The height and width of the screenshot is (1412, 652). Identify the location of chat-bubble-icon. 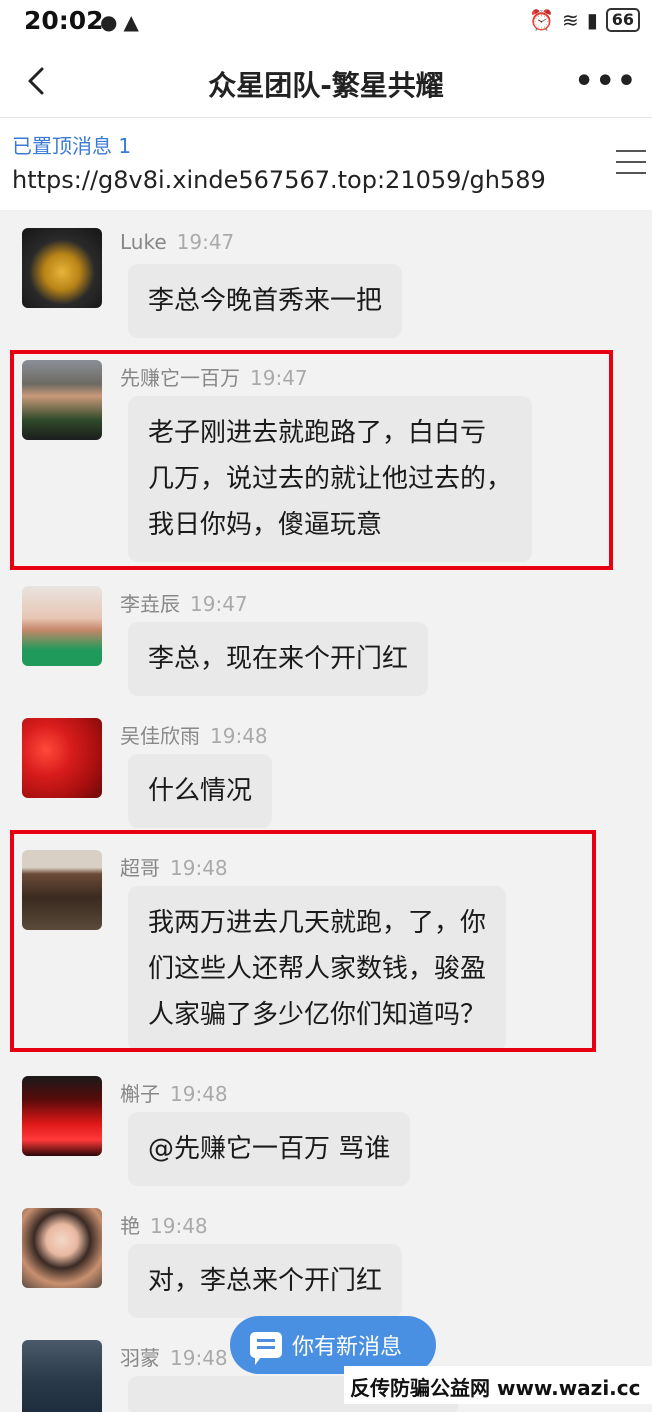
(266, 1348).